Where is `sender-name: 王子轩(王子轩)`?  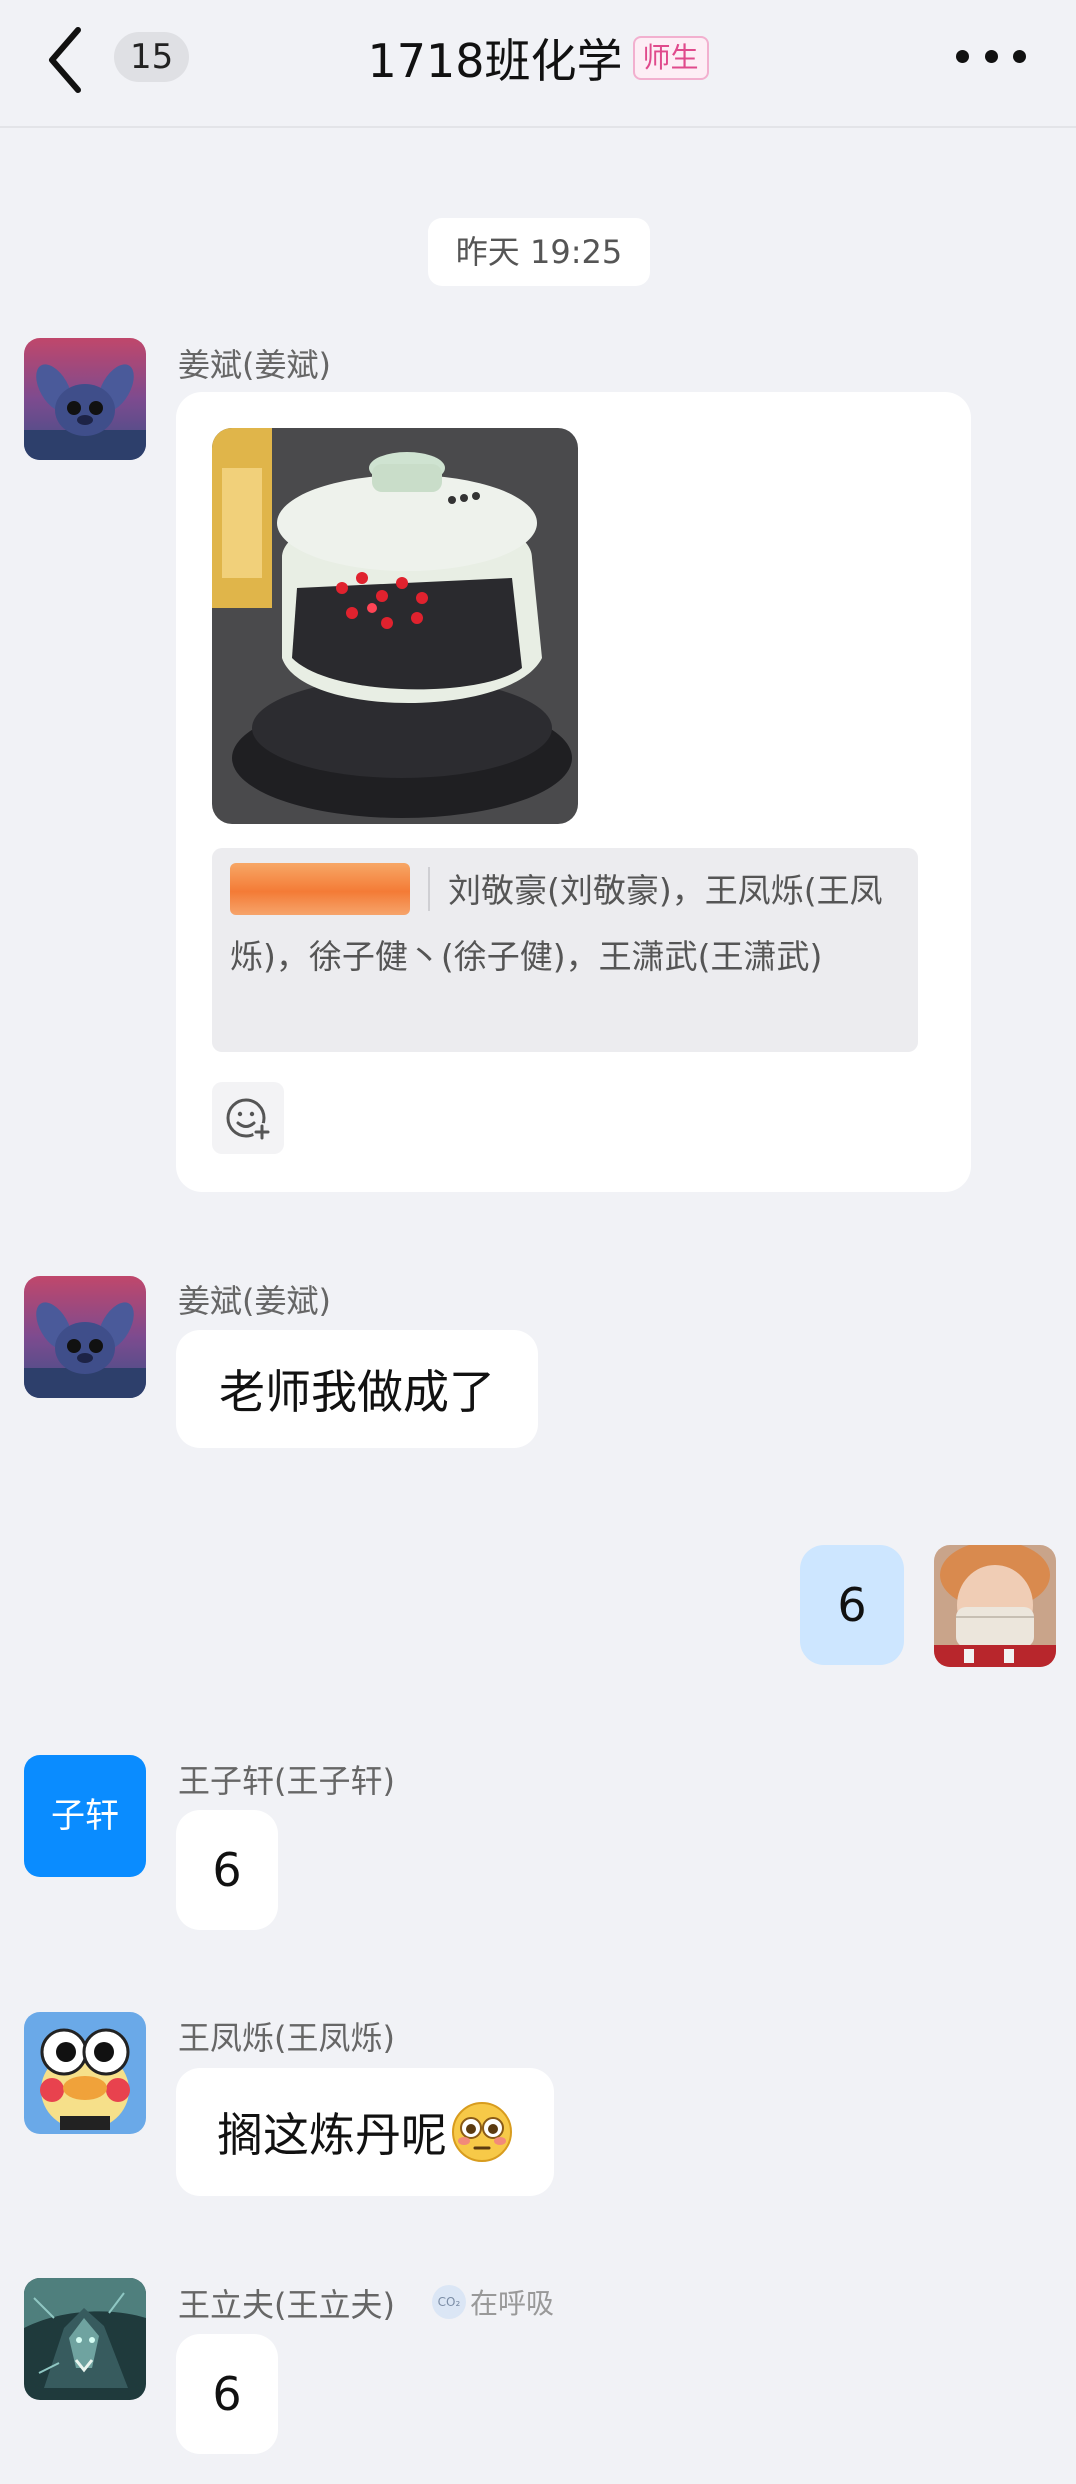
sender-name: 王子轩(王子轩) is located at coordinates (286, 1781).